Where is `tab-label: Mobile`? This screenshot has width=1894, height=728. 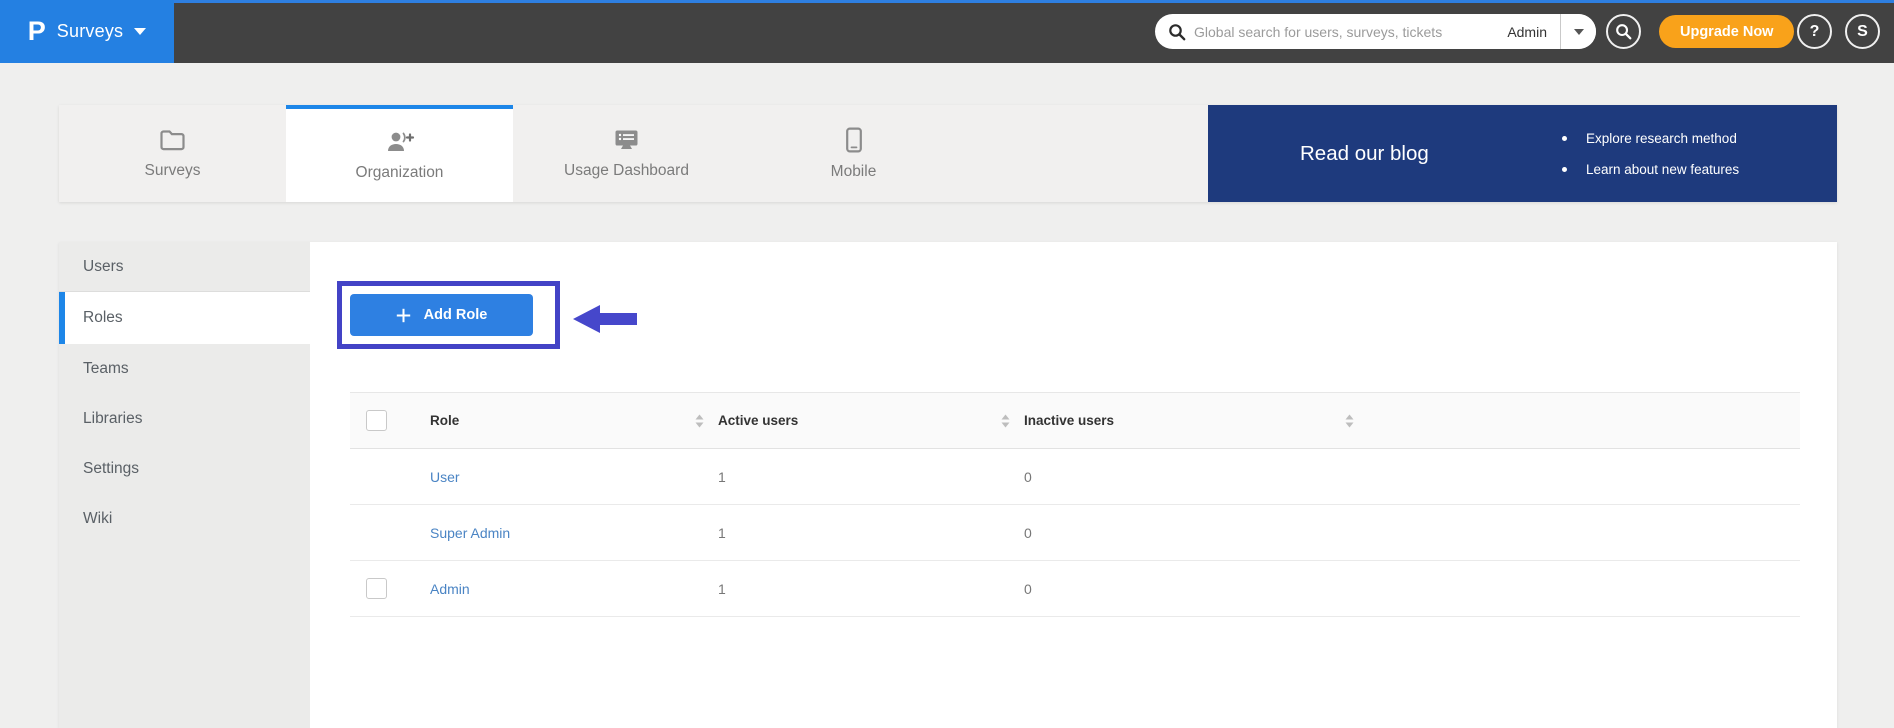
tab-label: Mobile is located at coordinates (853, 171).